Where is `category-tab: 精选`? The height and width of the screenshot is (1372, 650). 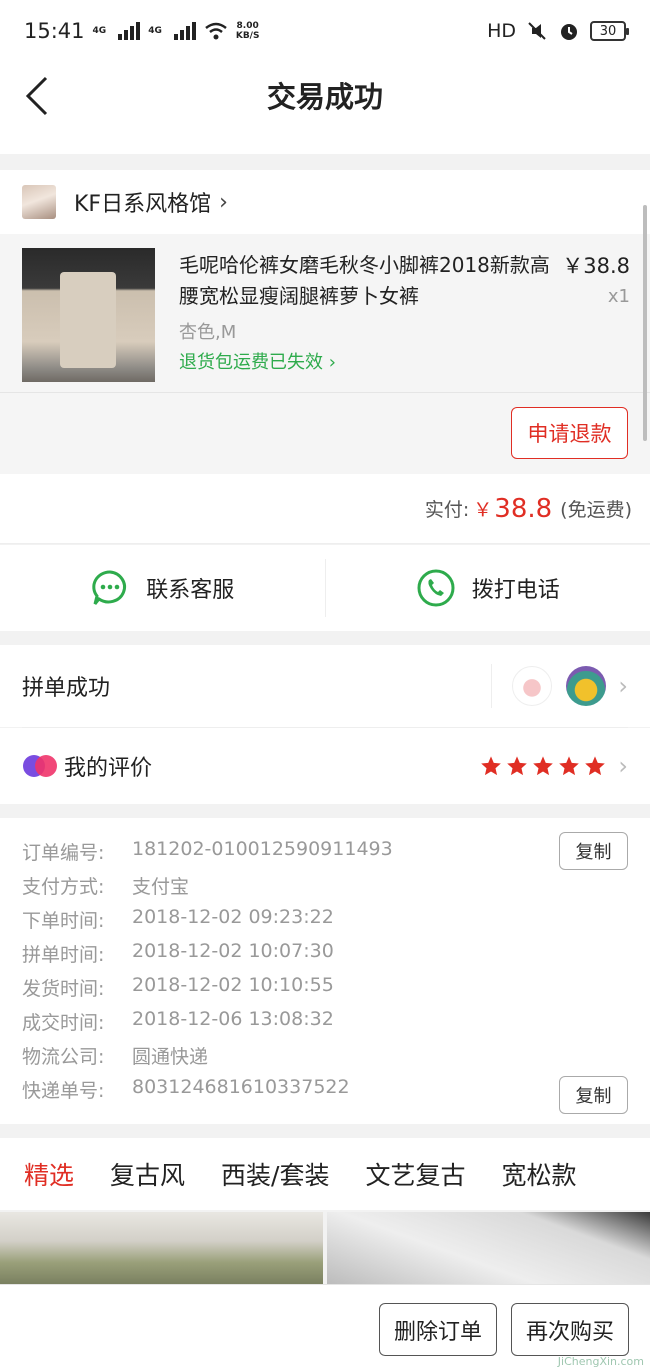
category-tab: 精选 is located at coordinates (49, 1174).